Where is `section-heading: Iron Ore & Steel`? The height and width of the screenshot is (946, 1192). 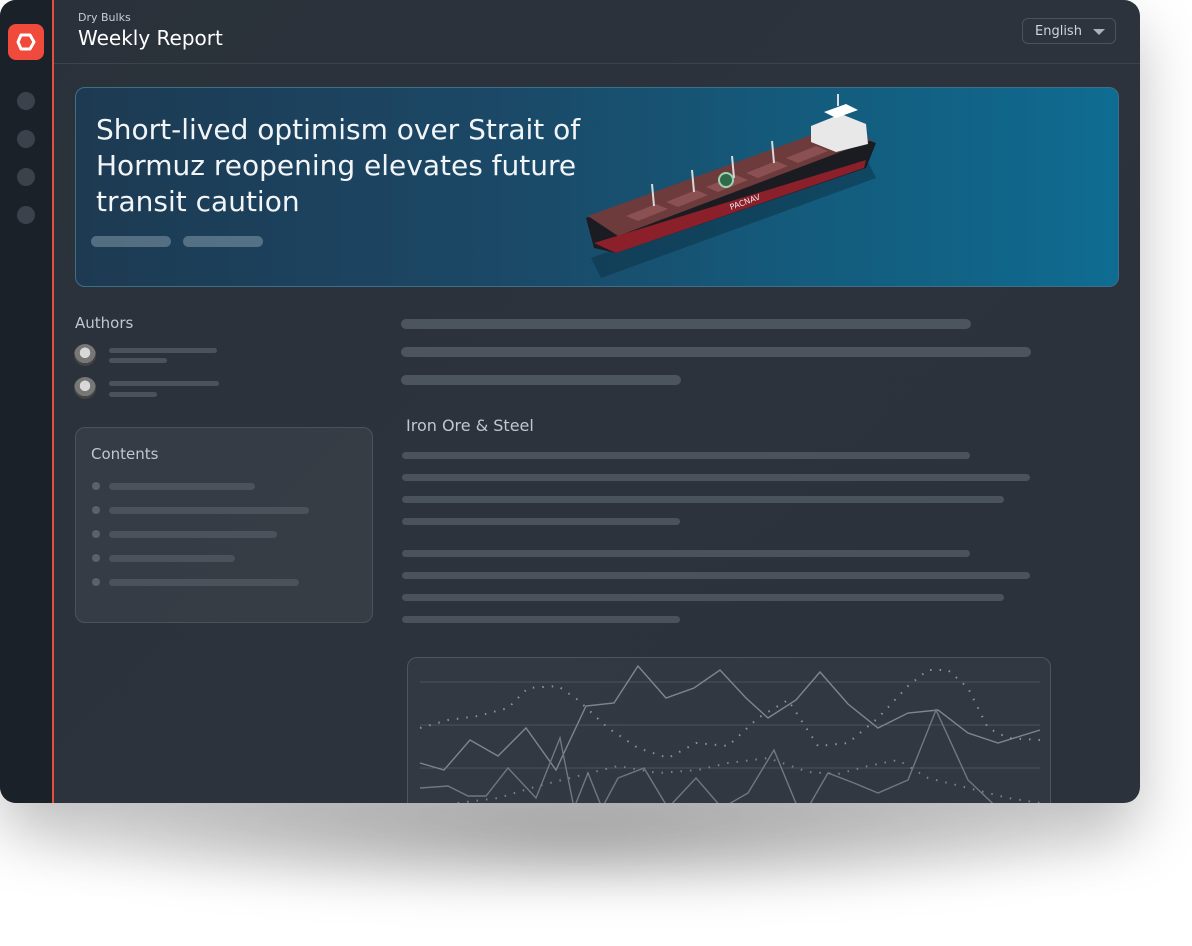 section-heading: Iron Ore & Steel is located at coordinates (470, 425).